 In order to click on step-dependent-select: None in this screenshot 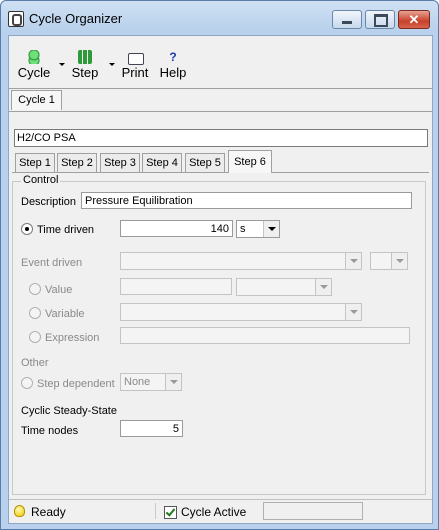, I will do `click(151, 382)`.